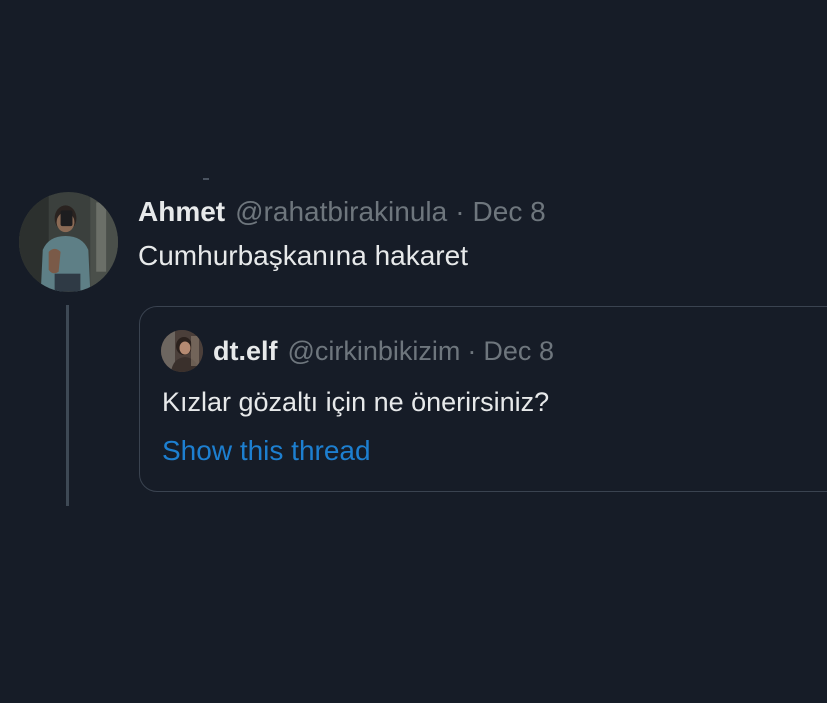 Image resolution: width=827 pixels, height=703 pixels. I want to click on tweet-date: Dec 8, so click(509, 212).